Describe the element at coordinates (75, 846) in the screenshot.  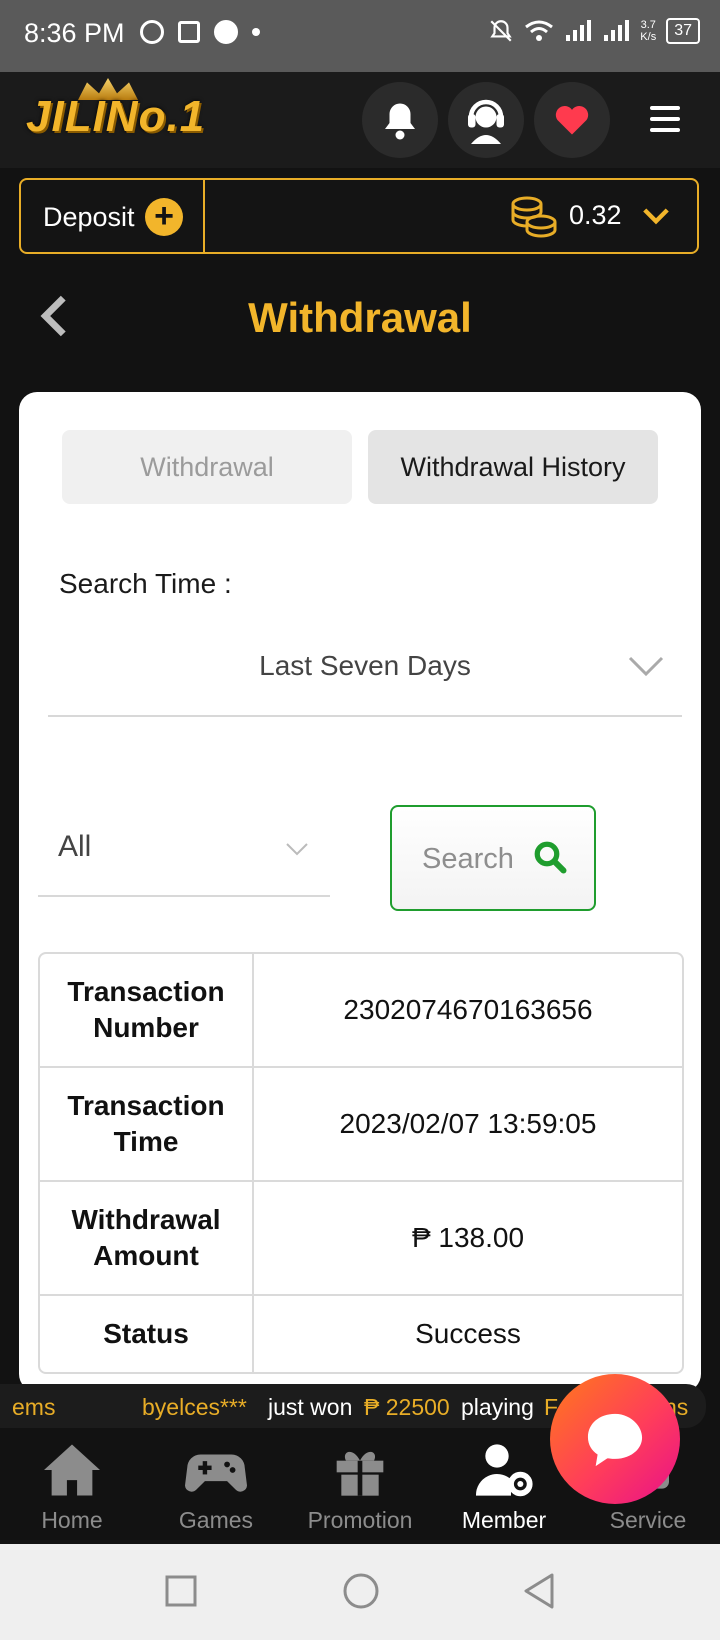
I see `type-value: All` at that location.